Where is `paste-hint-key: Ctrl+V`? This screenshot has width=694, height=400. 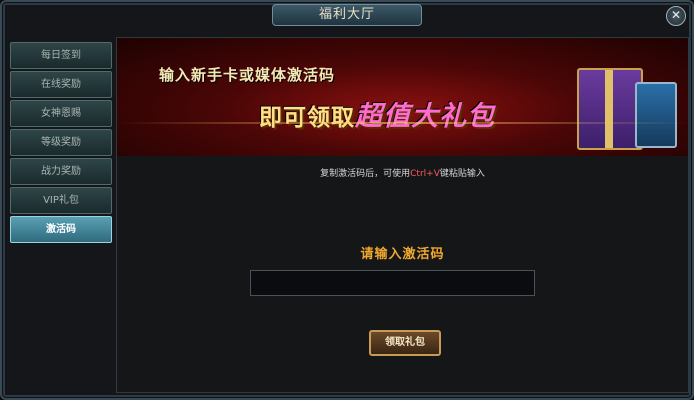
paste-hint-key: Ctrl+V is located at coordinates (425, 174).